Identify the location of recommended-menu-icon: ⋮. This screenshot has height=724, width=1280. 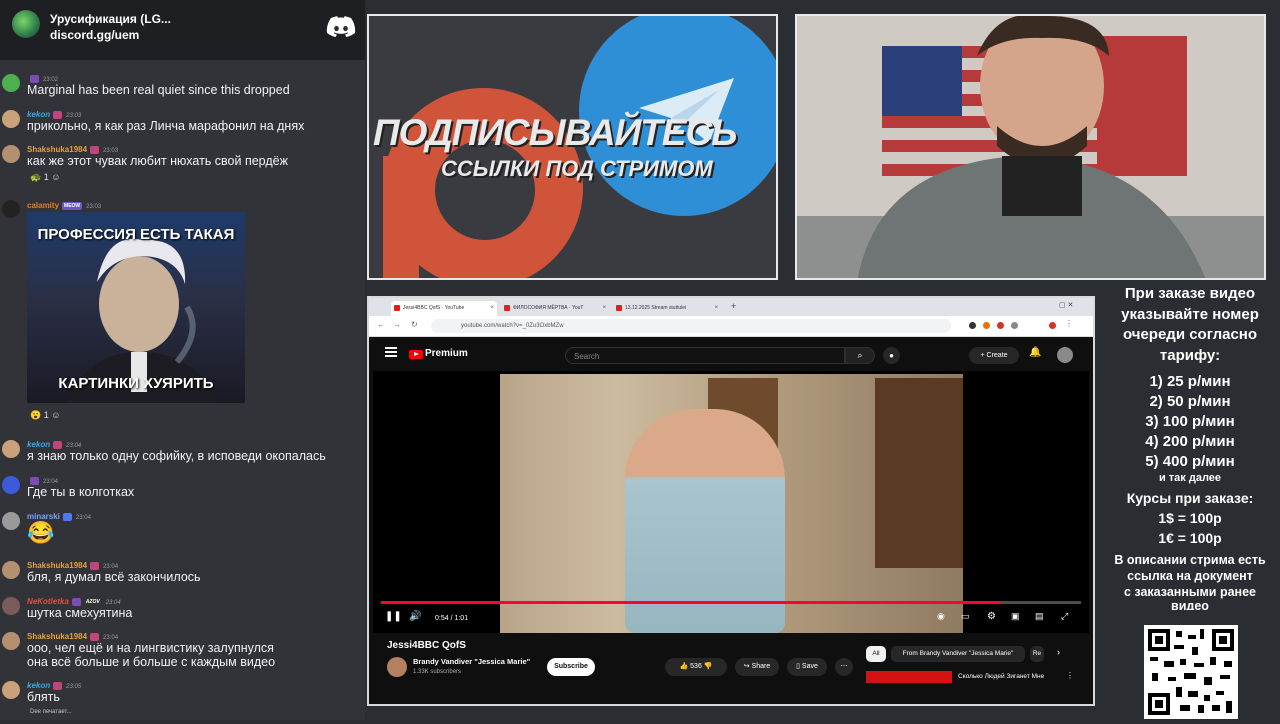
(1070, 675).